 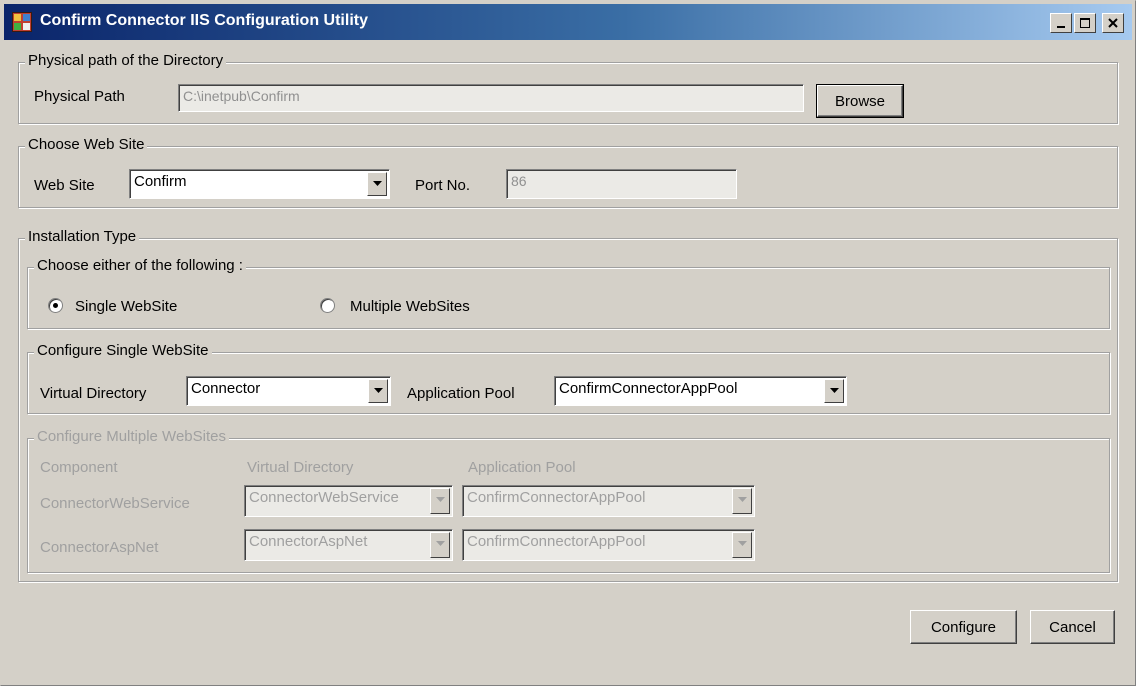 I want to click on maximize-icon, so click(x=1085, y=23).